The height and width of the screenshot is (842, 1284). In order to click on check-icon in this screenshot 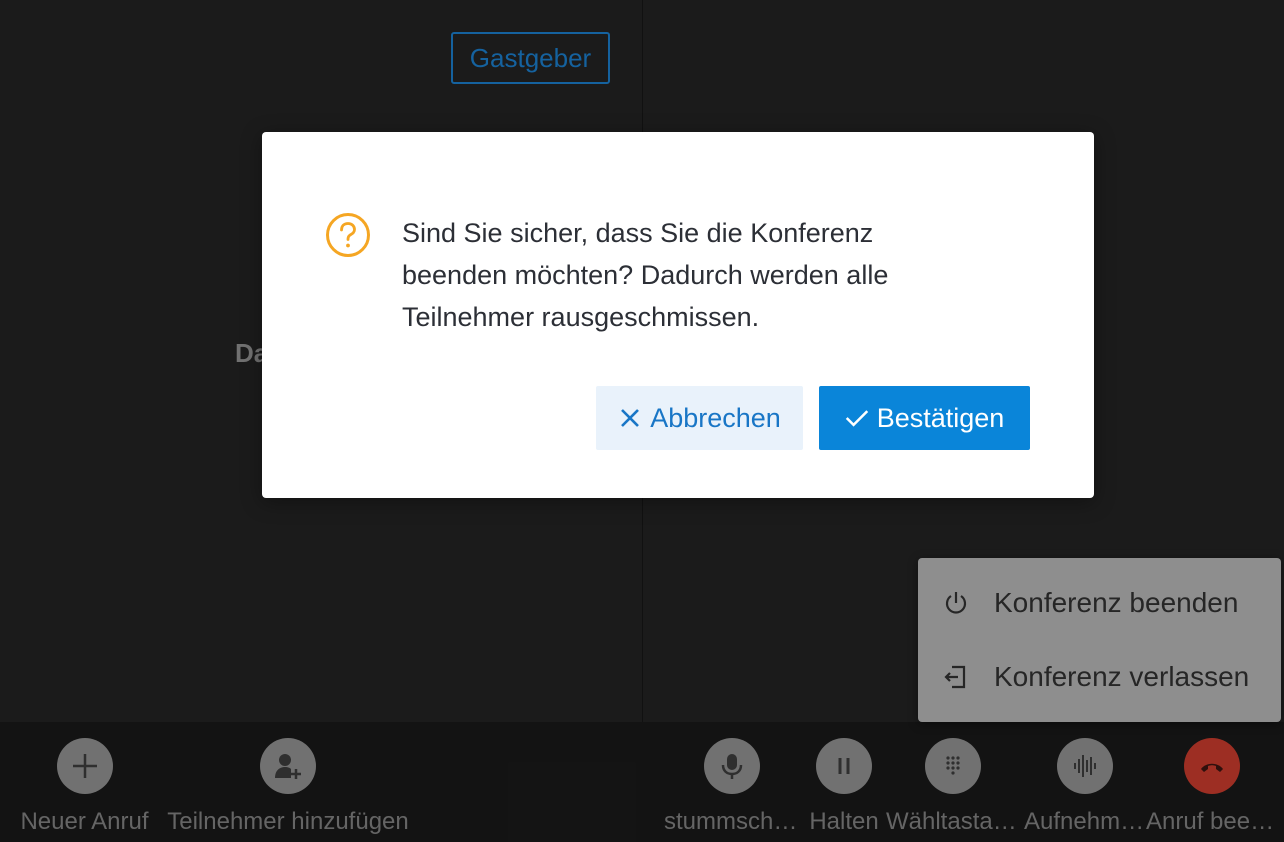, I will do `click(857, 418)`.